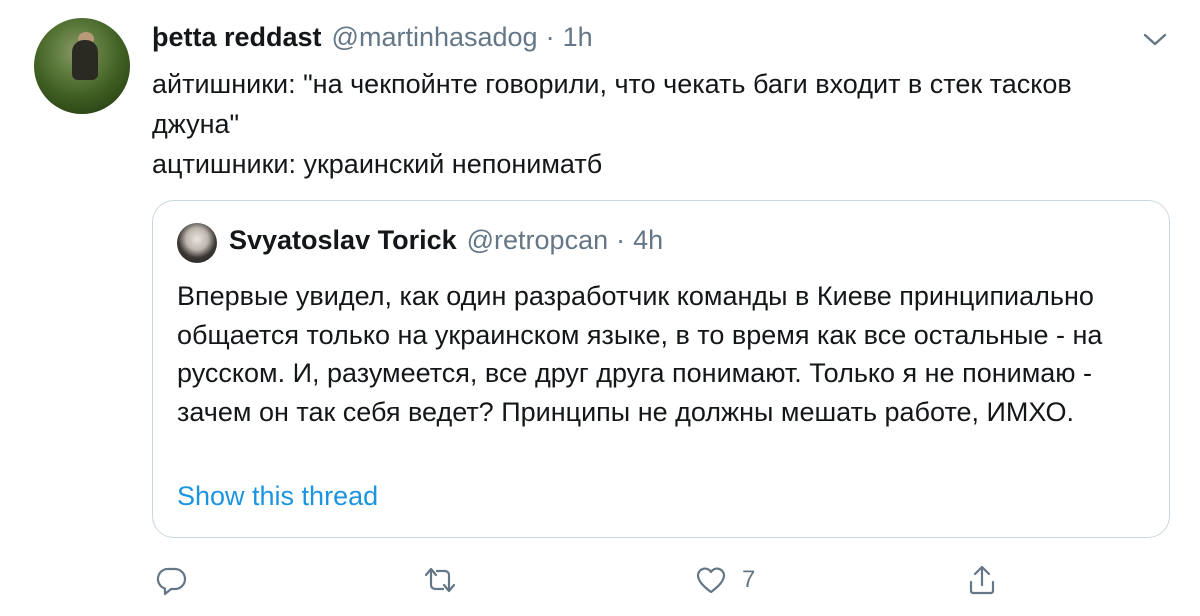  I want to click on retweet-button, so click(440, 580).